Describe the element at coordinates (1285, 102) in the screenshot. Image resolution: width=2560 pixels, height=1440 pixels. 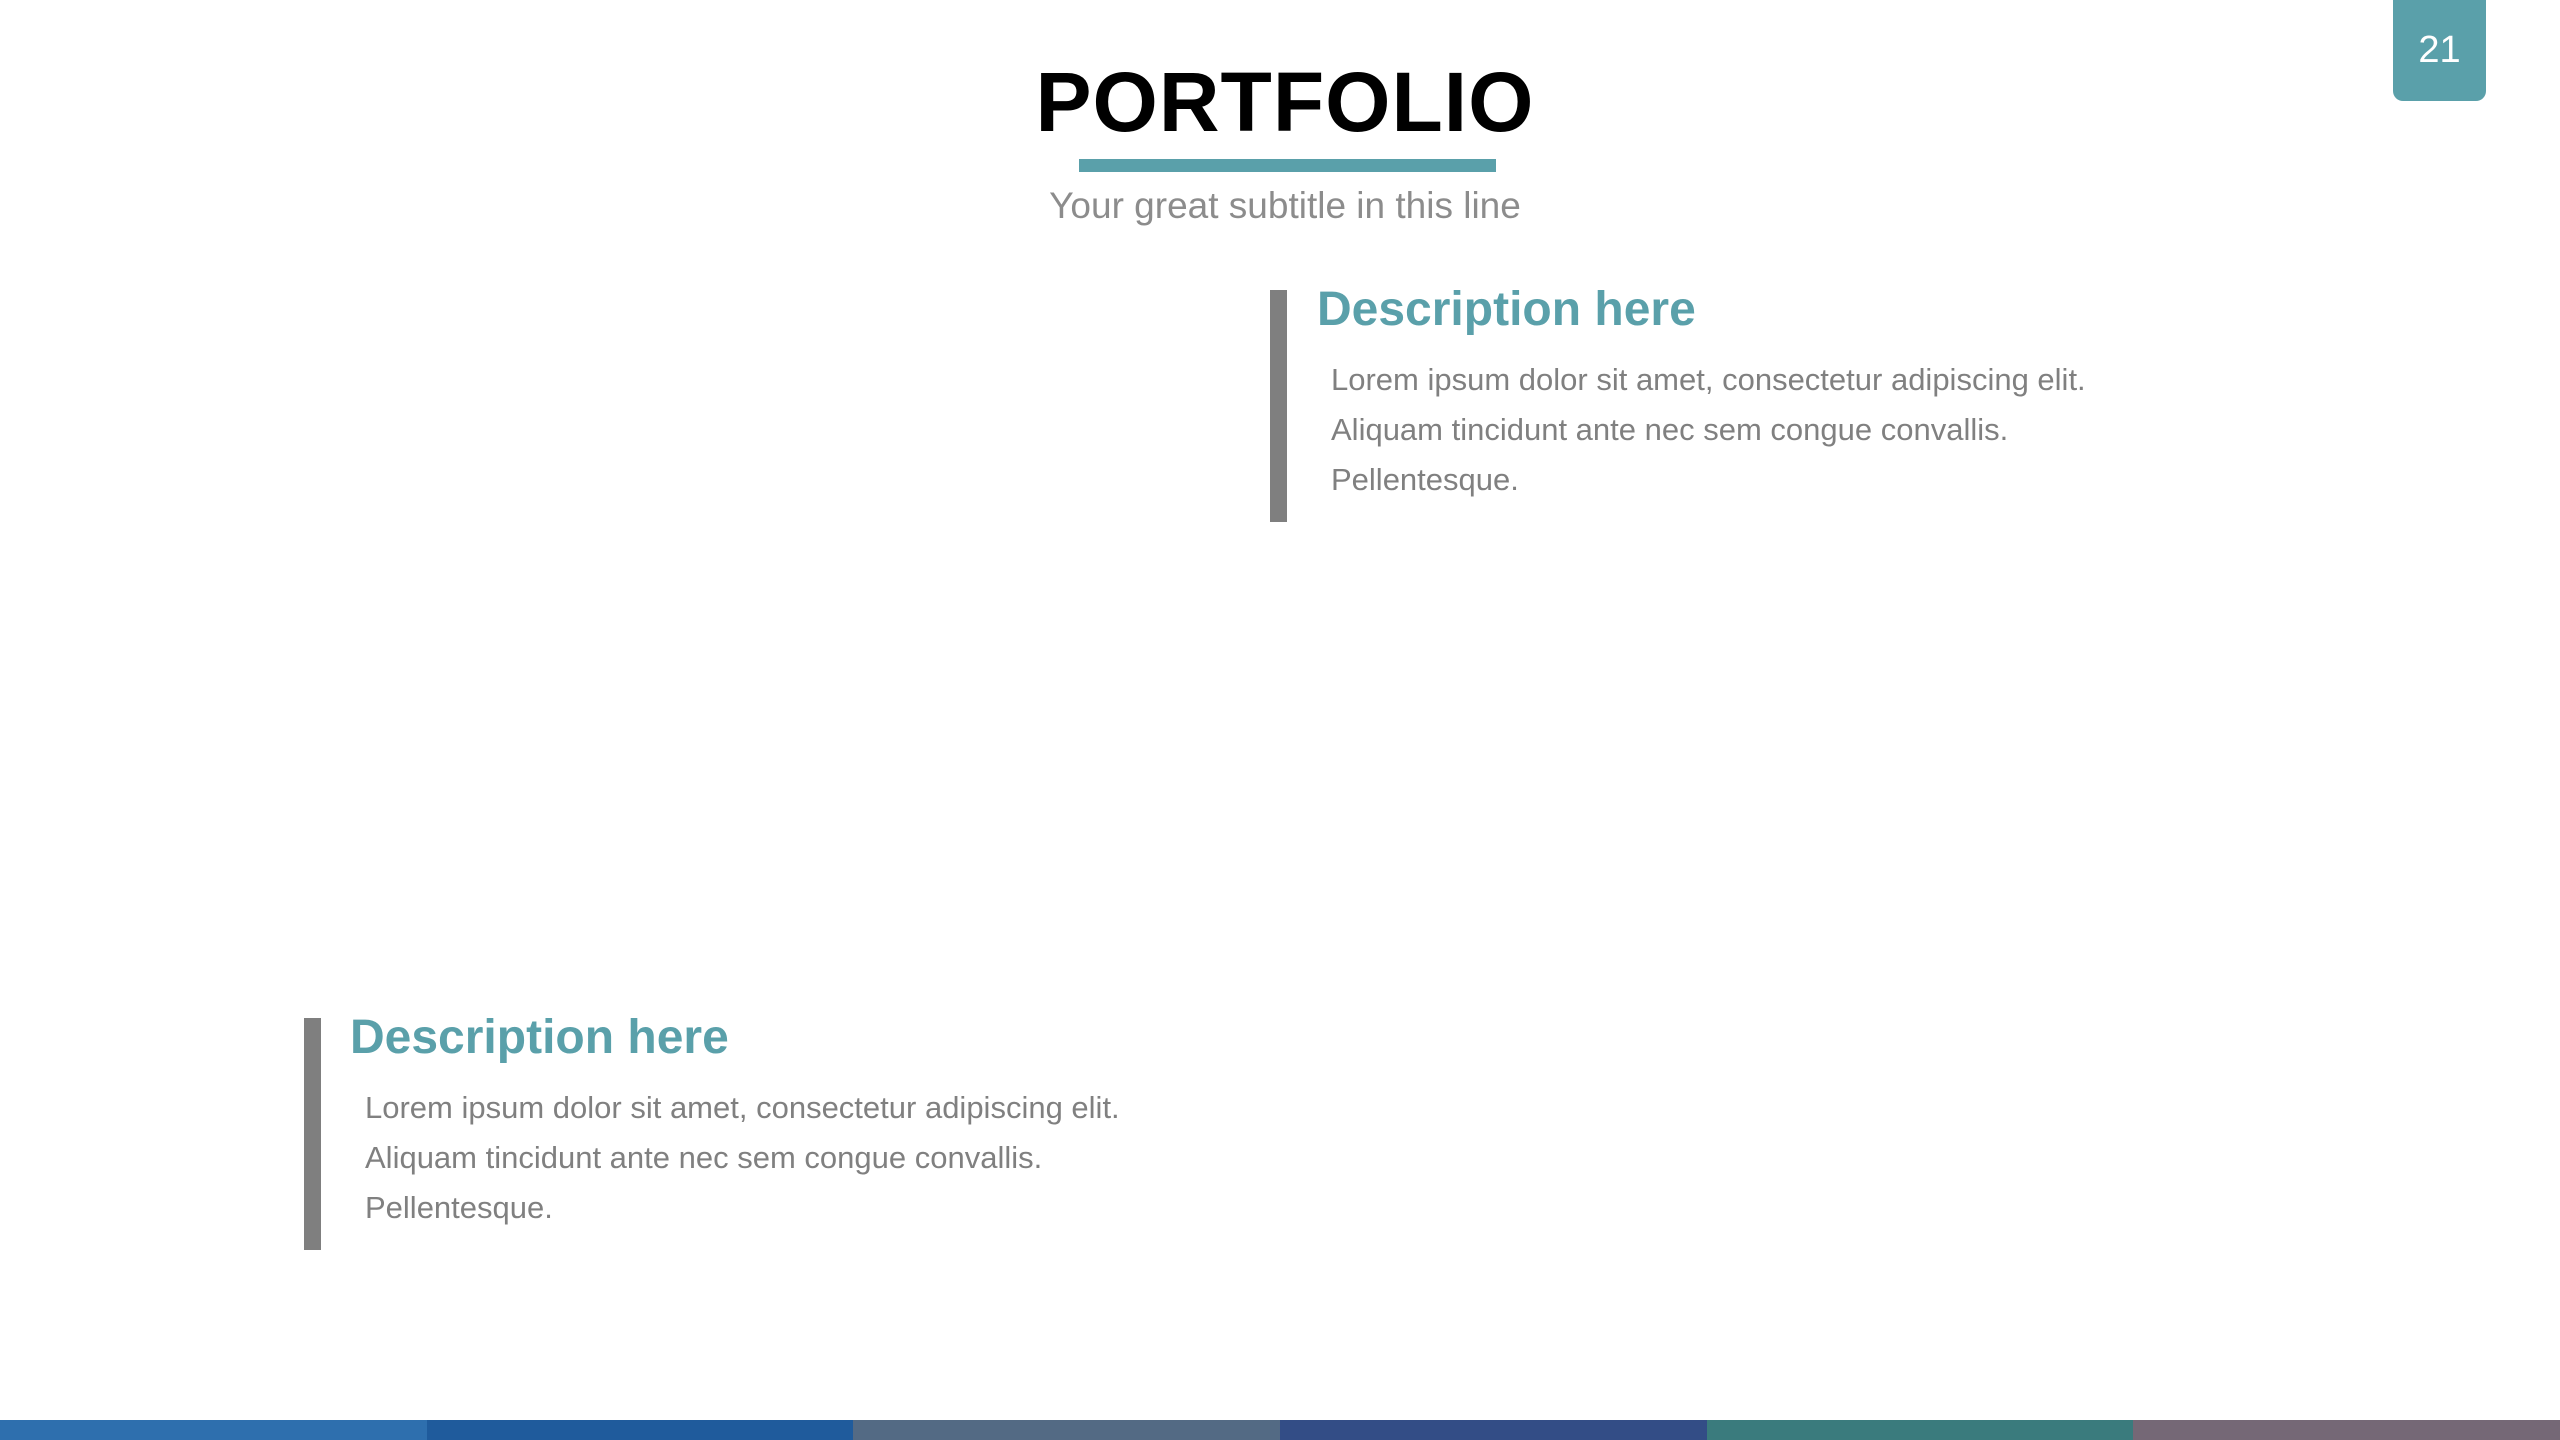
I see `slide-title: PORTFOLIO` at that location.